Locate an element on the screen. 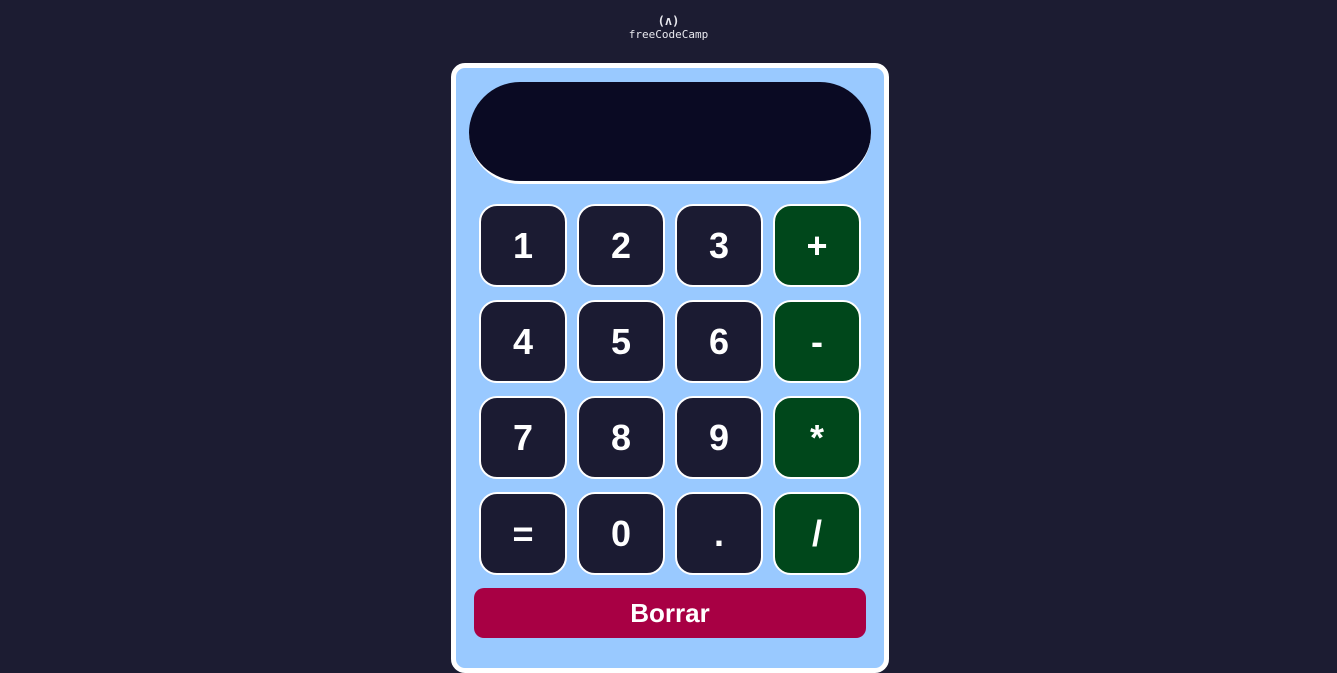 This screenshot has width=1337, height=673. key-6: 6 is located at coordinates (719, 341).